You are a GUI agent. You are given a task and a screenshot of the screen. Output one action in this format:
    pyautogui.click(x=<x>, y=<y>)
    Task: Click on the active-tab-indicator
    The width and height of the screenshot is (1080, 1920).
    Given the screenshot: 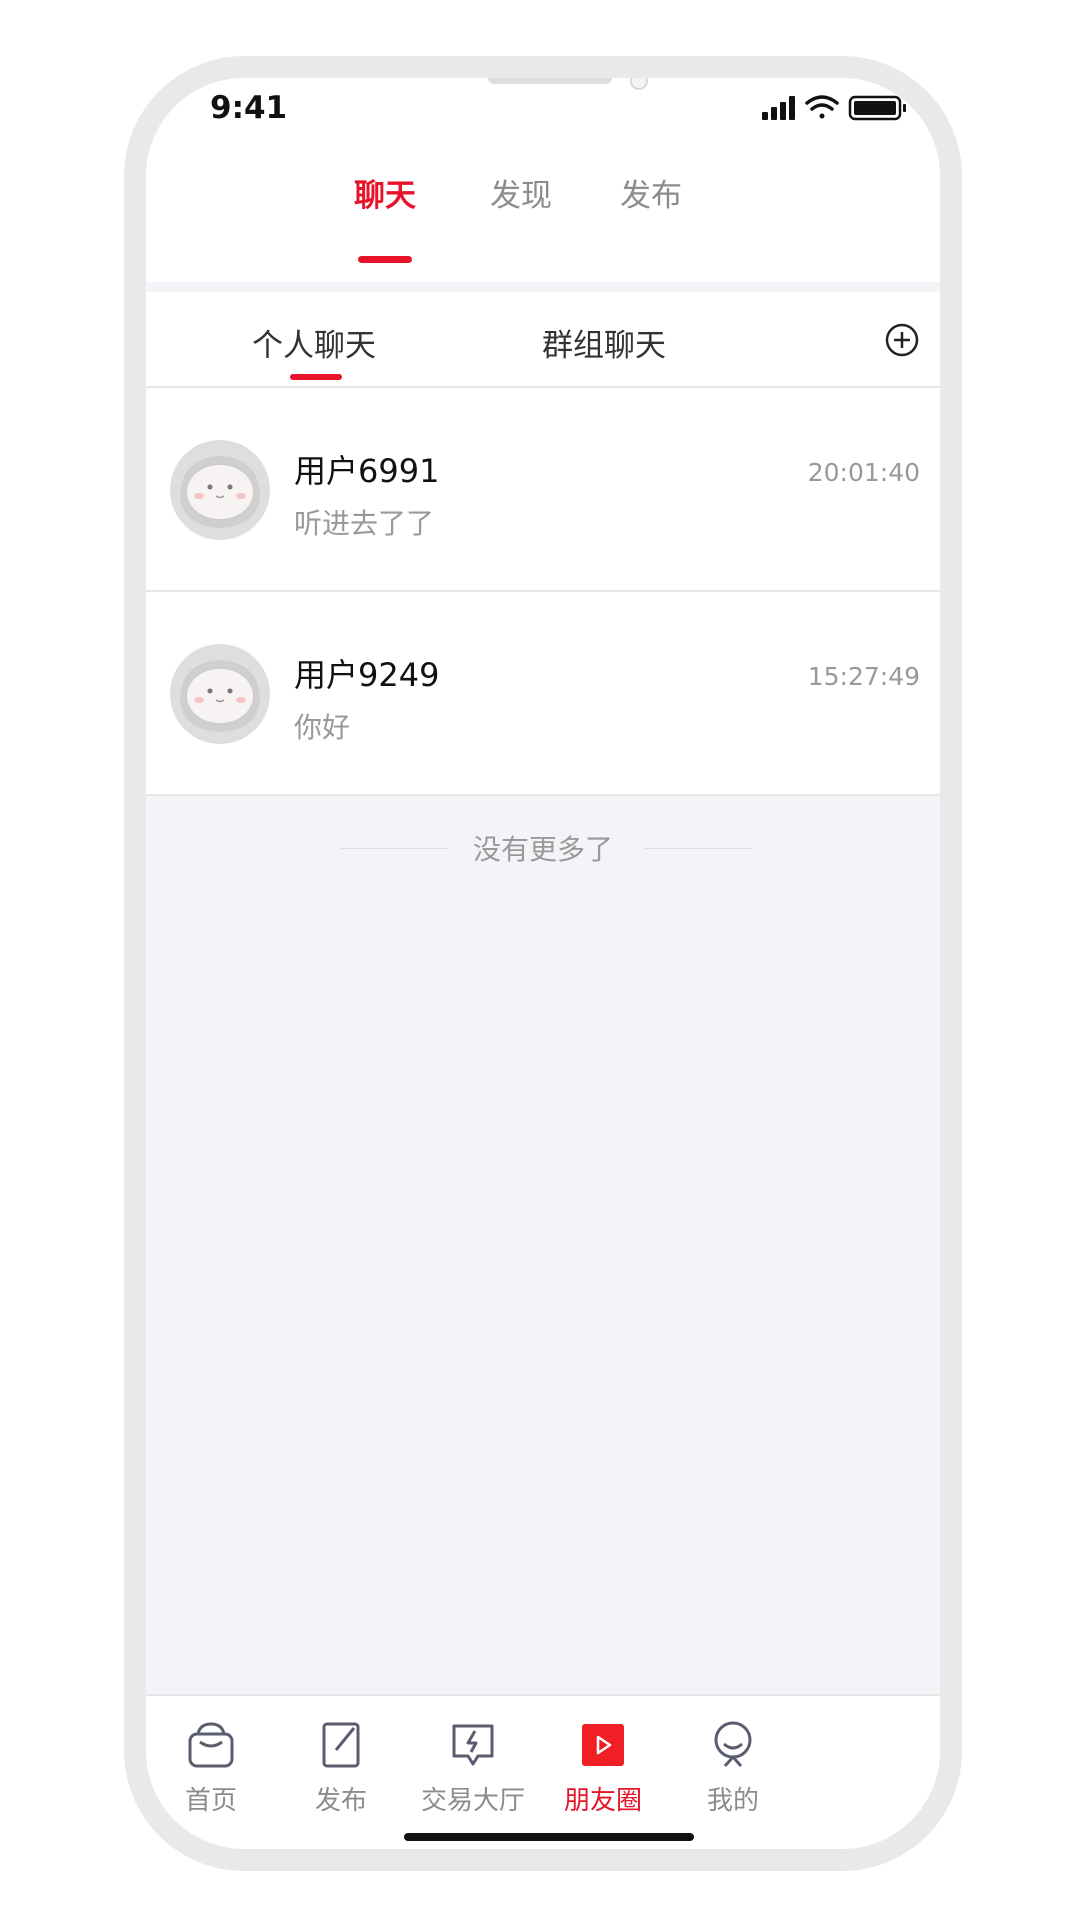 What is the action you would take?
    pyautogui.click(x=385, y=259)
    